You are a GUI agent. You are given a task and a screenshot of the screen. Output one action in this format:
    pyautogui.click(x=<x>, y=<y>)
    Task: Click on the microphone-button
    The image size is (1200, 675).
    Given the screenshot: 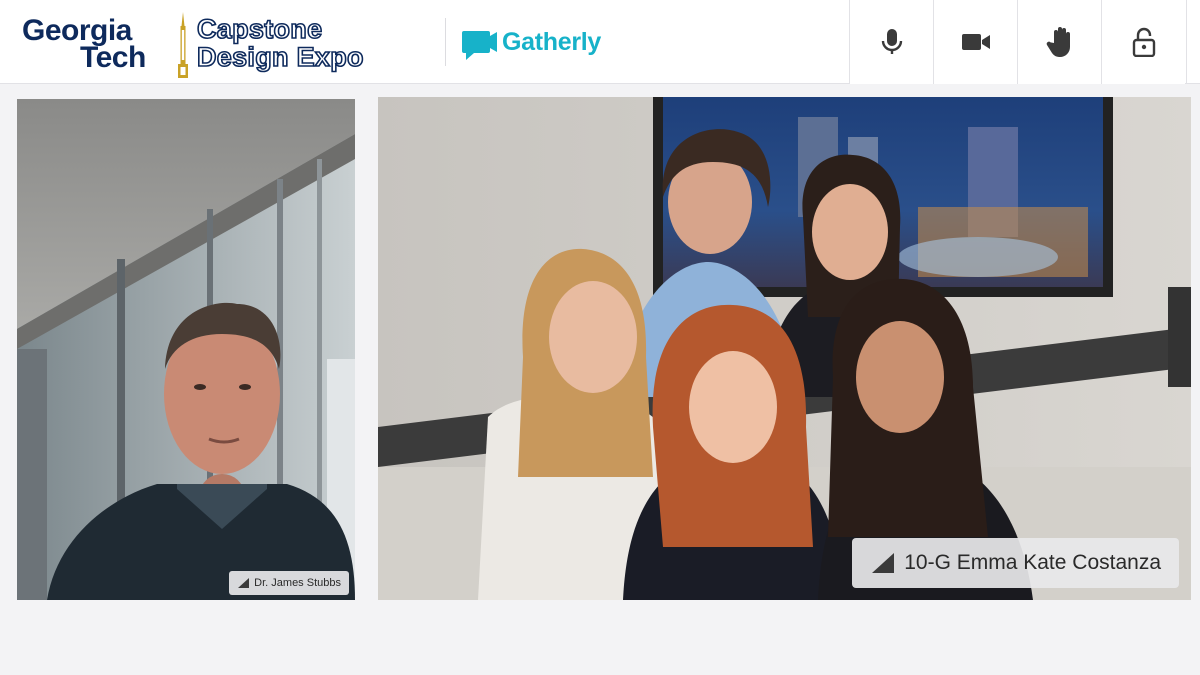 What is the action you would take?
    pyautogui.click(x=891, y=42)
    